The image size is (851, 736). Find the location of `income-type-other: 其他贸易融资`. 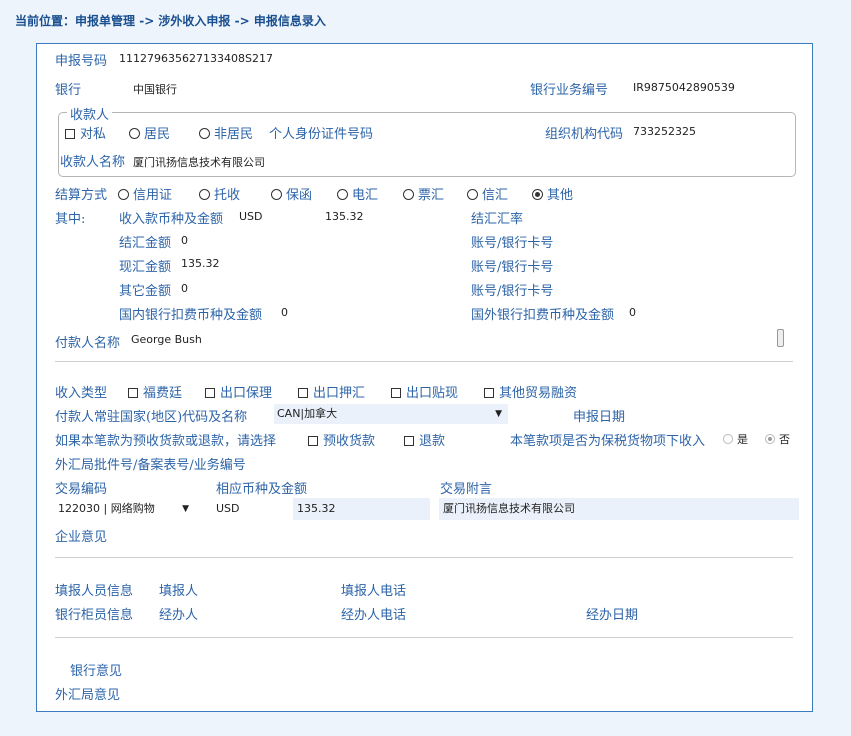

income-type-other: 其他贸易融资 is located at coordinates (530, 391).